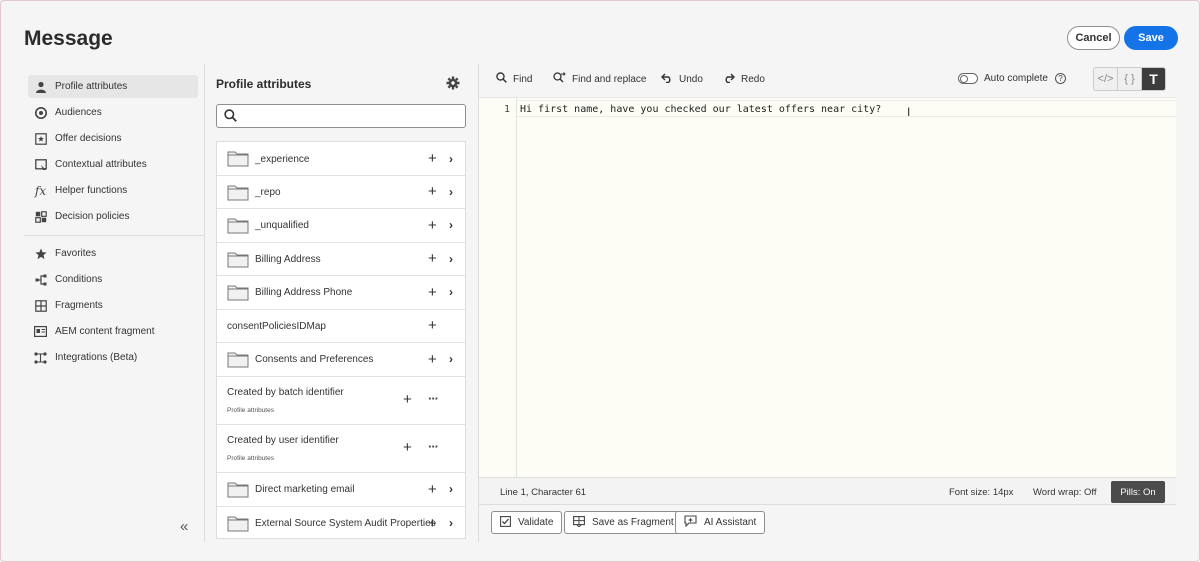 This screenshot has height=562, width=1200. What do you see at coordinates (40, 253) in the screenshot?
I see `star-icon` at bounding box center [40, 253].